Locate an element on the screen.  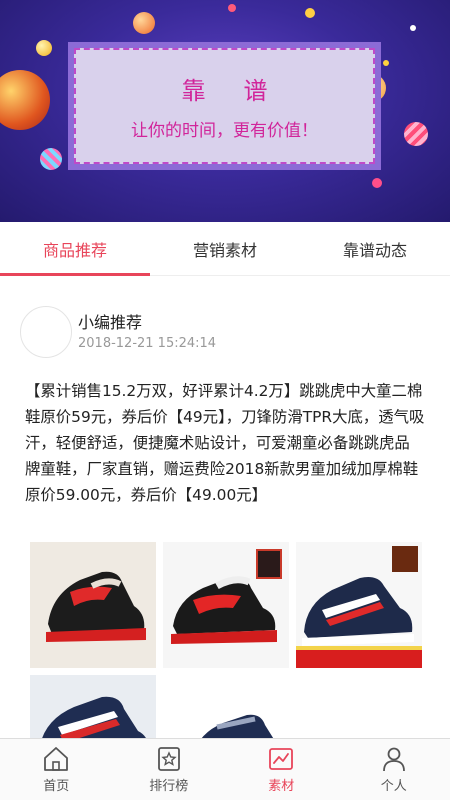
banner-title: 靠谱 is located at coordinates (243, 91).